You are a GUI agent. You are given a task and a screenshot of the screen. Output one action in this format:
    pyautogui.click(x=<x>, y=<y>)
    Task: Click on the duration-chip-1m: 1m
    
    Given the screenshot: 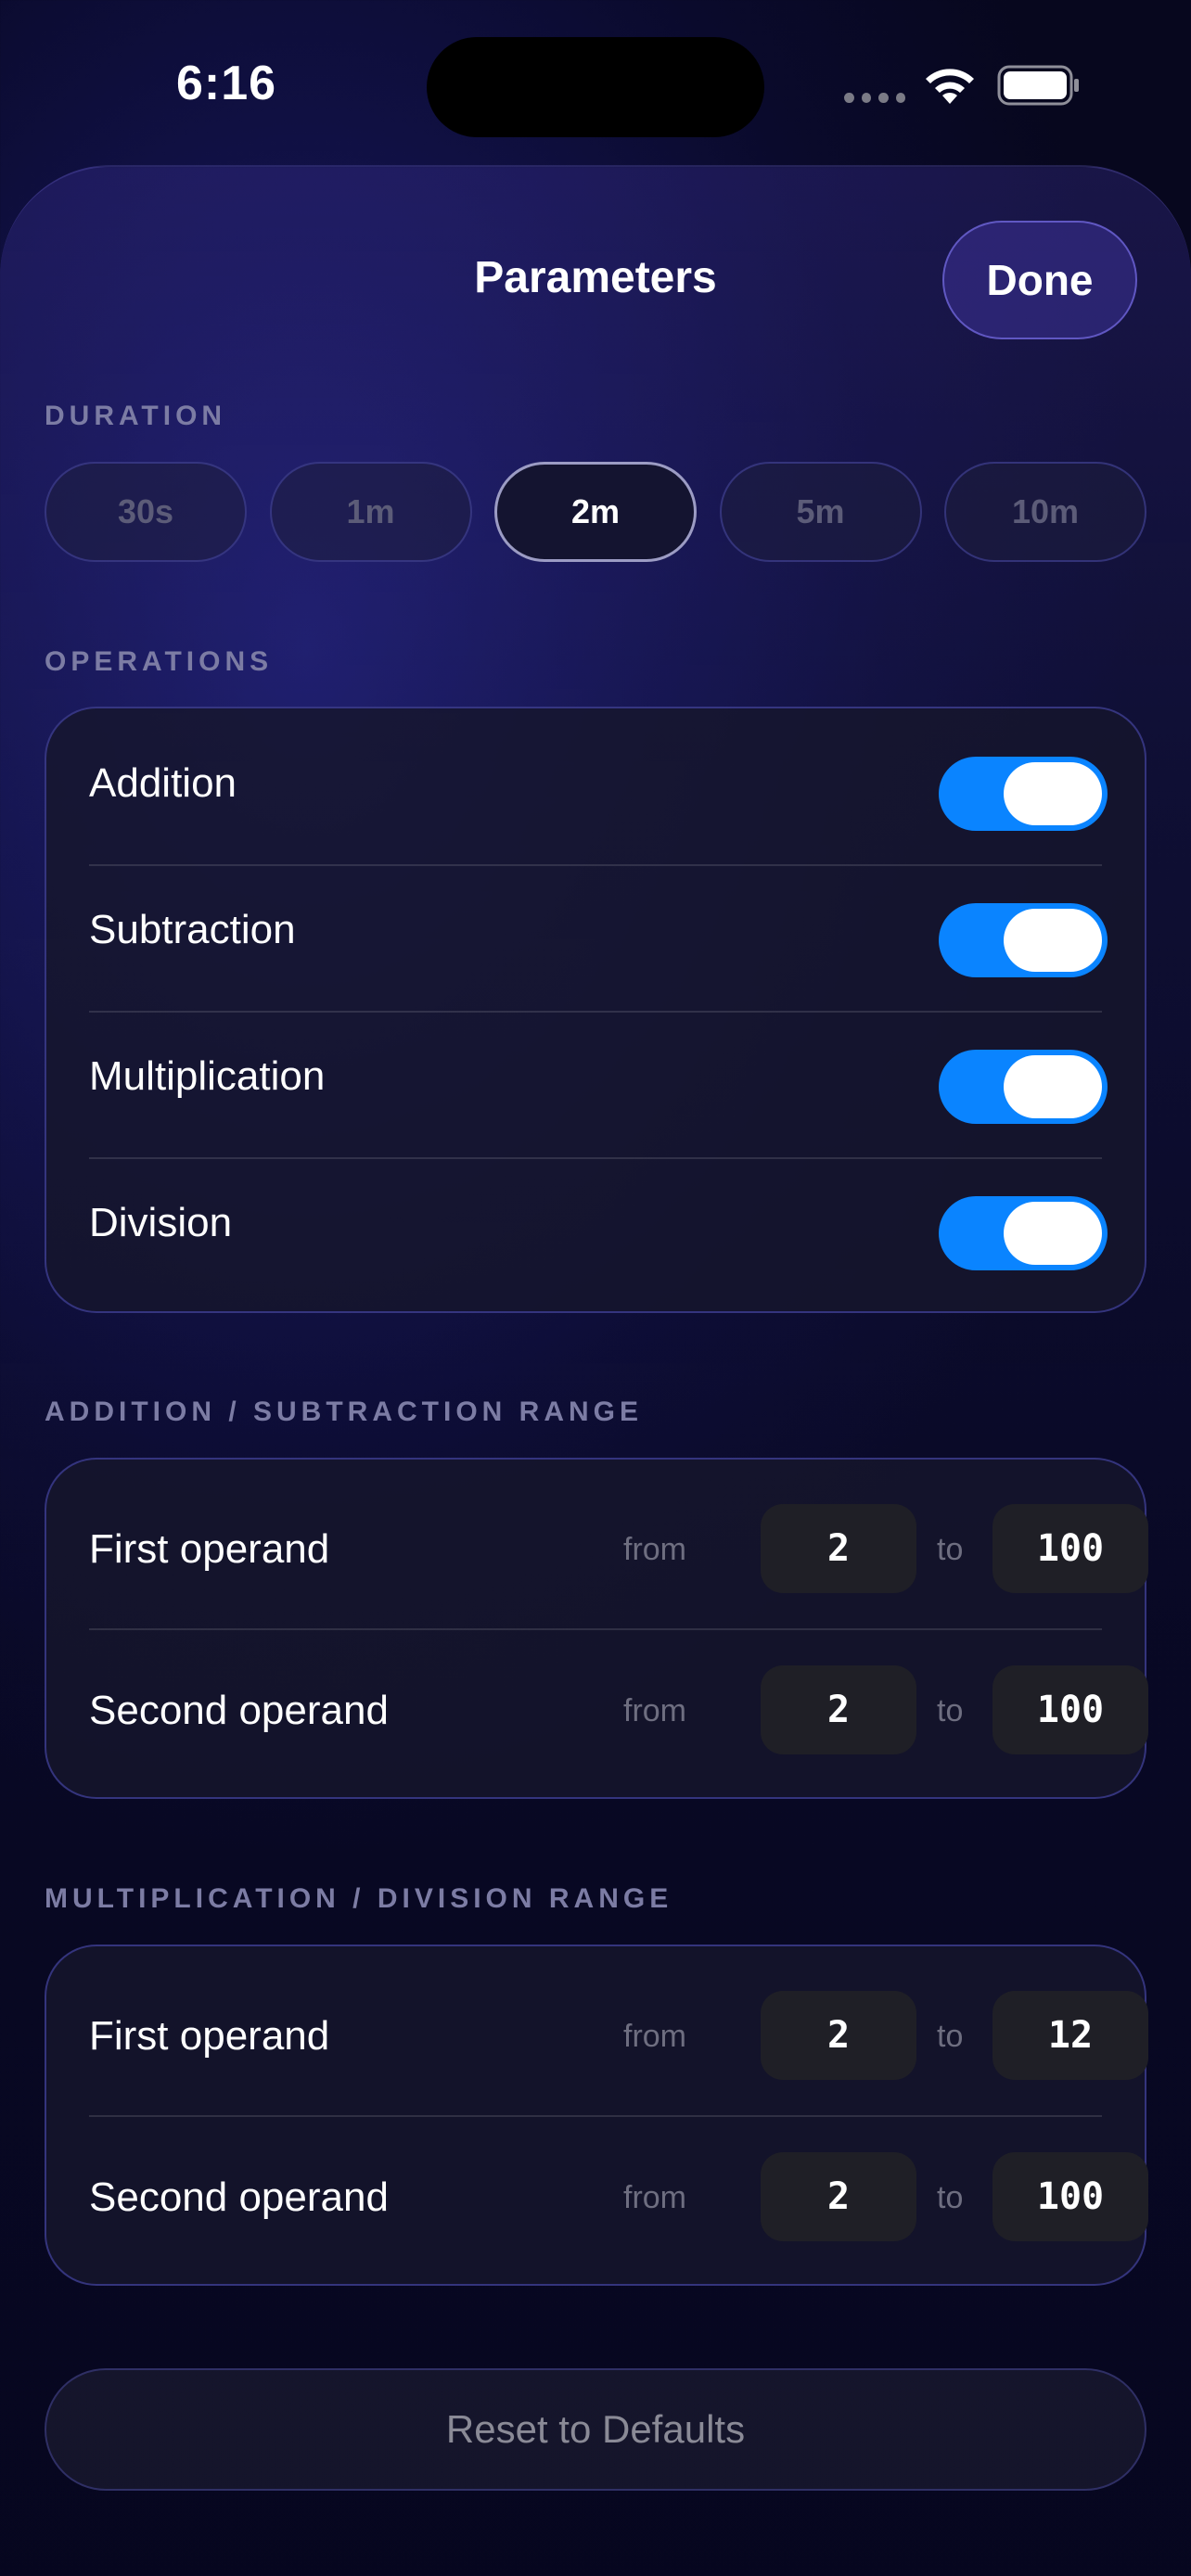 What is the action you would take?
    pyautogui.click(x=370, y=512)
    